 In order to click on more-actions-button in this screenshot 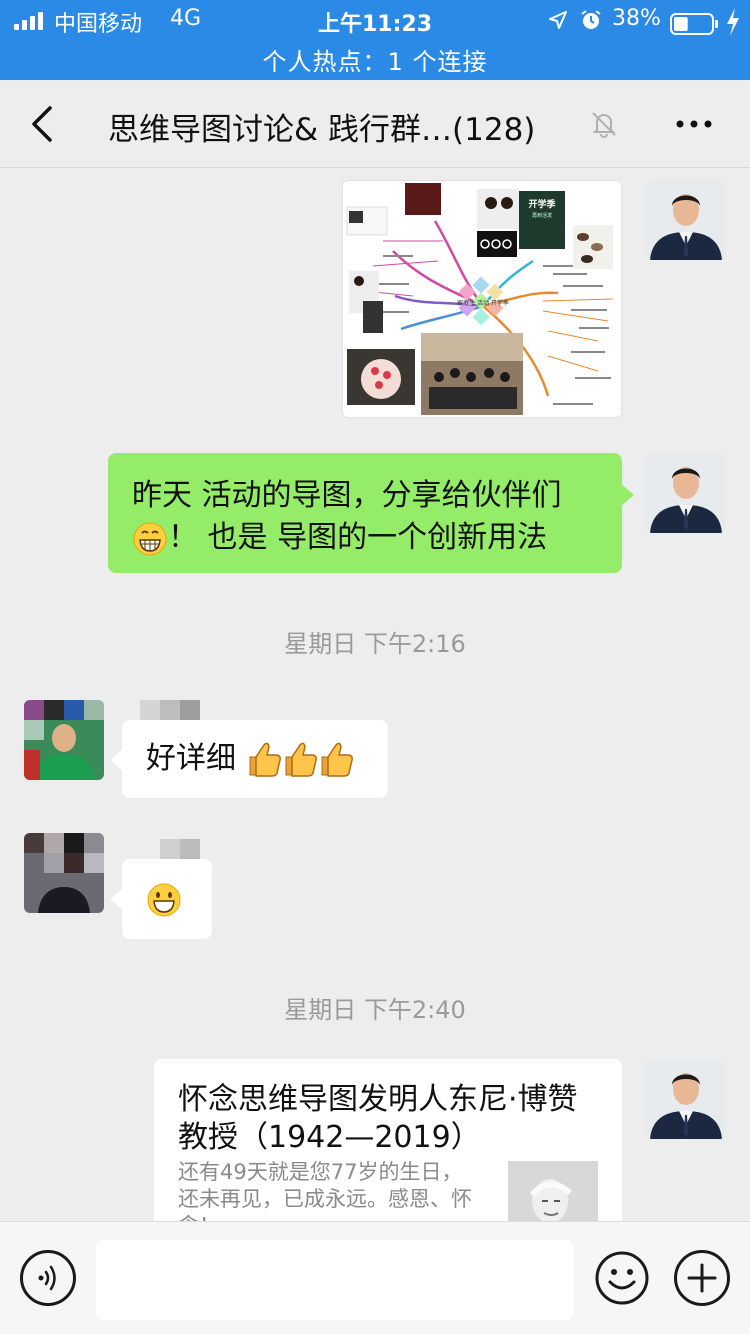, I will do `click(702, 1278)`.